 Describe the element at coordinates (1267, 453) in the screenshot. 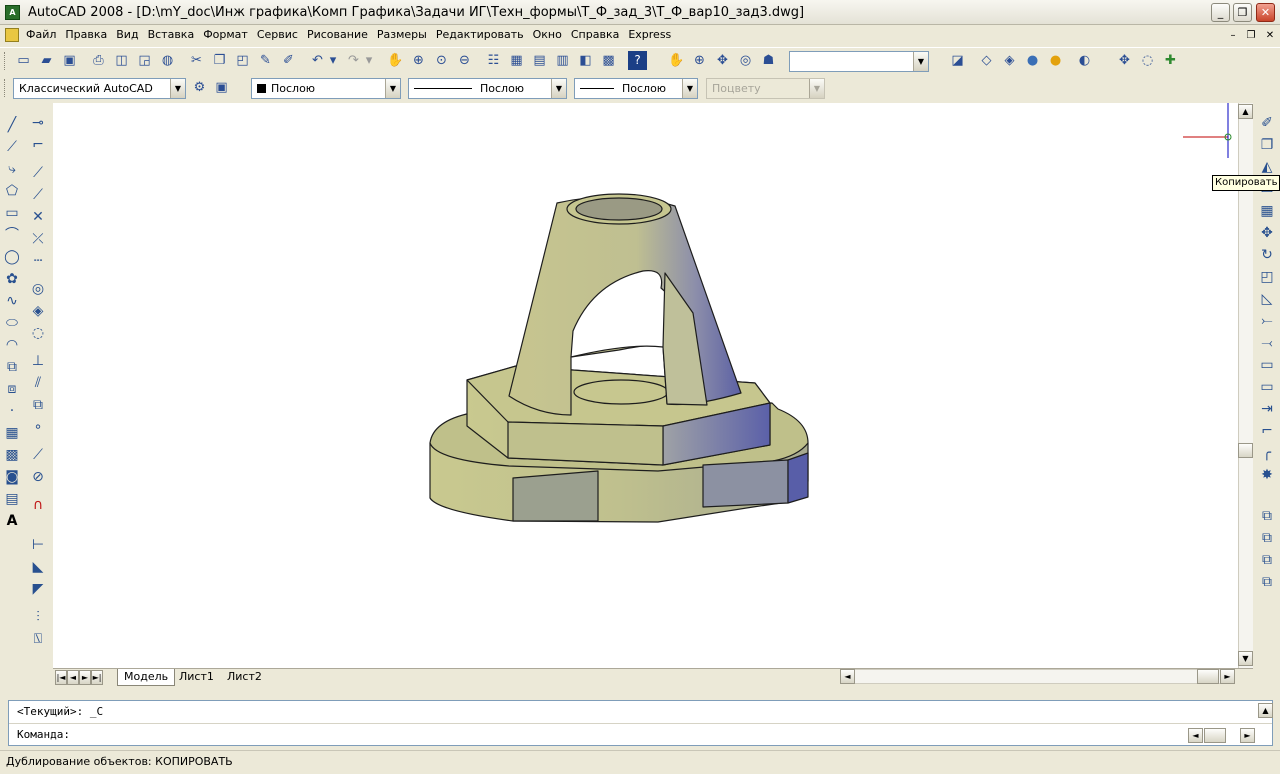

I see `fillet-icon: ╭` at that location.